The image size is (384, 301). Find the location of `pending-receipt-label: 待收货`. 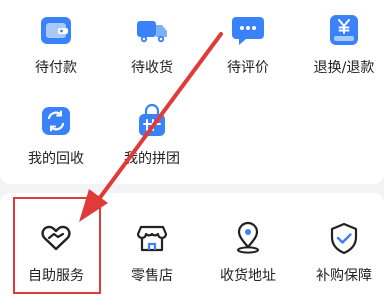

pending-receipt-label: 待收货 is located at coordinates (152, 68).